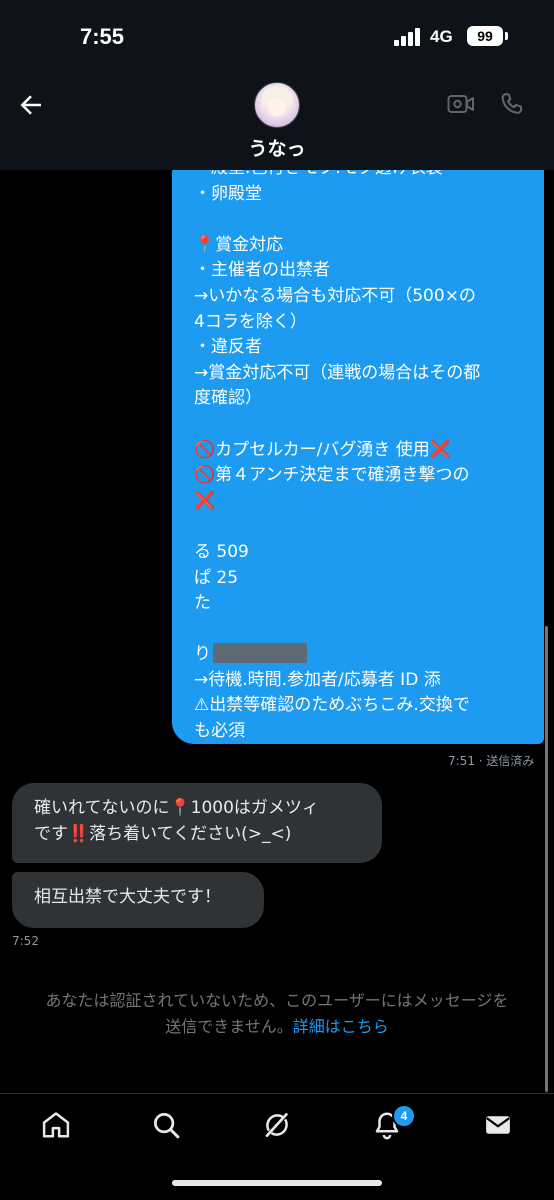 The height and width of the screenshot is (1200, 554). What do you see at coordinates (228, 347) in the screenshot?
I see `message-line: ・違反者` at bounding box center [228, 347].